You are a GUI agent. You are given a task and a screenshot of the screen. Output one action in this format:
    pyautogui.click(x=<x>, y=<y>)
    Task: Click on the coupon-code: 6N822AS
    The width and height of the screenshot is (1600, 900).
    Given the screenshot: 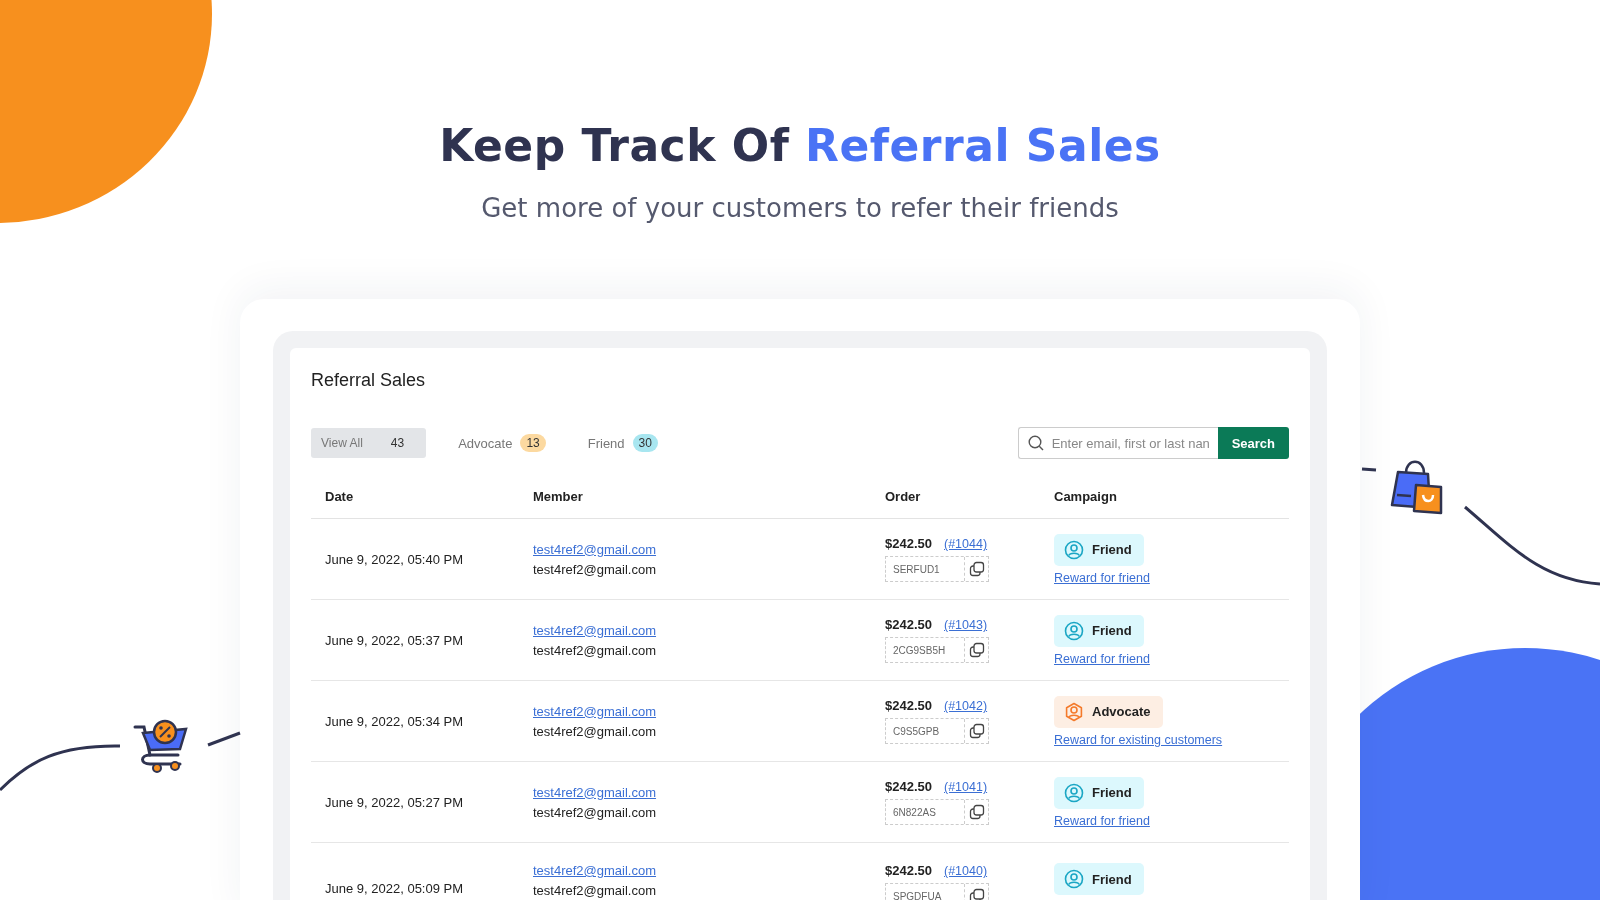 What is the action you would take?
    pyautogui.click(x=914, y=812)
    